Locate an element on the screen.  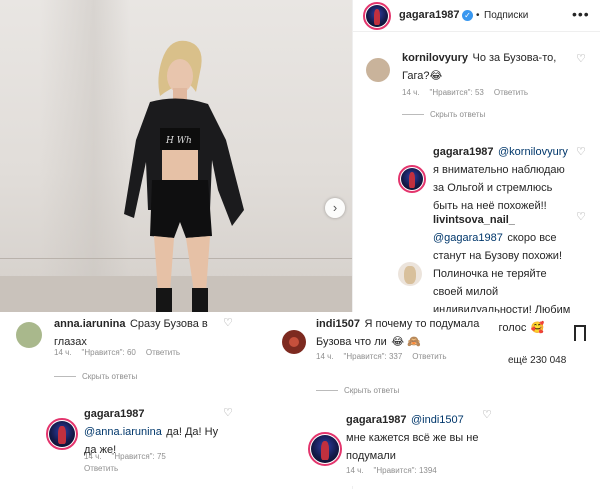
reply-mention: @gagara1987 is located at coordinates (468, 238).